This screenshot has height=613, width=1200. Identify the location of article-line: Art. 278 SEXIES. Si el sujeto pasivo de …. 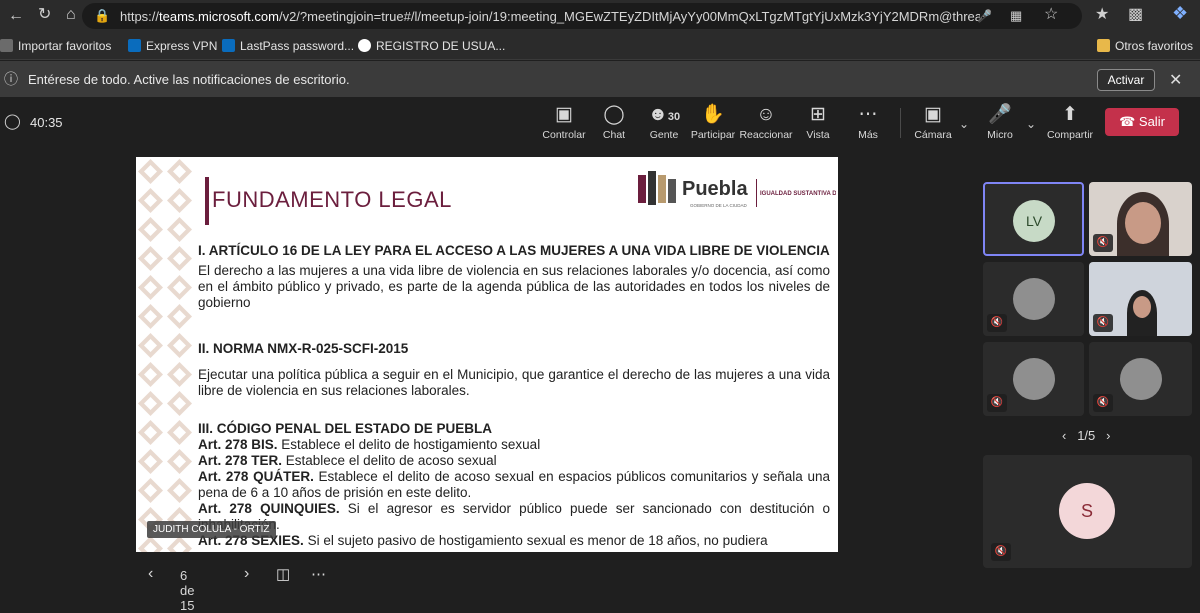
(483, 540).